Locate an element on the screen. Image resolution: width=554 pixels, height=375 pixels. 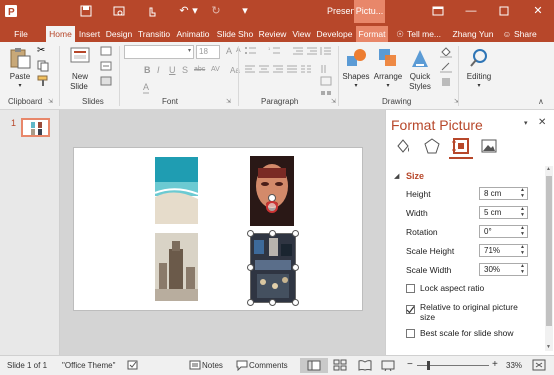
tab-format: Format is located at coordinates (372, 34).